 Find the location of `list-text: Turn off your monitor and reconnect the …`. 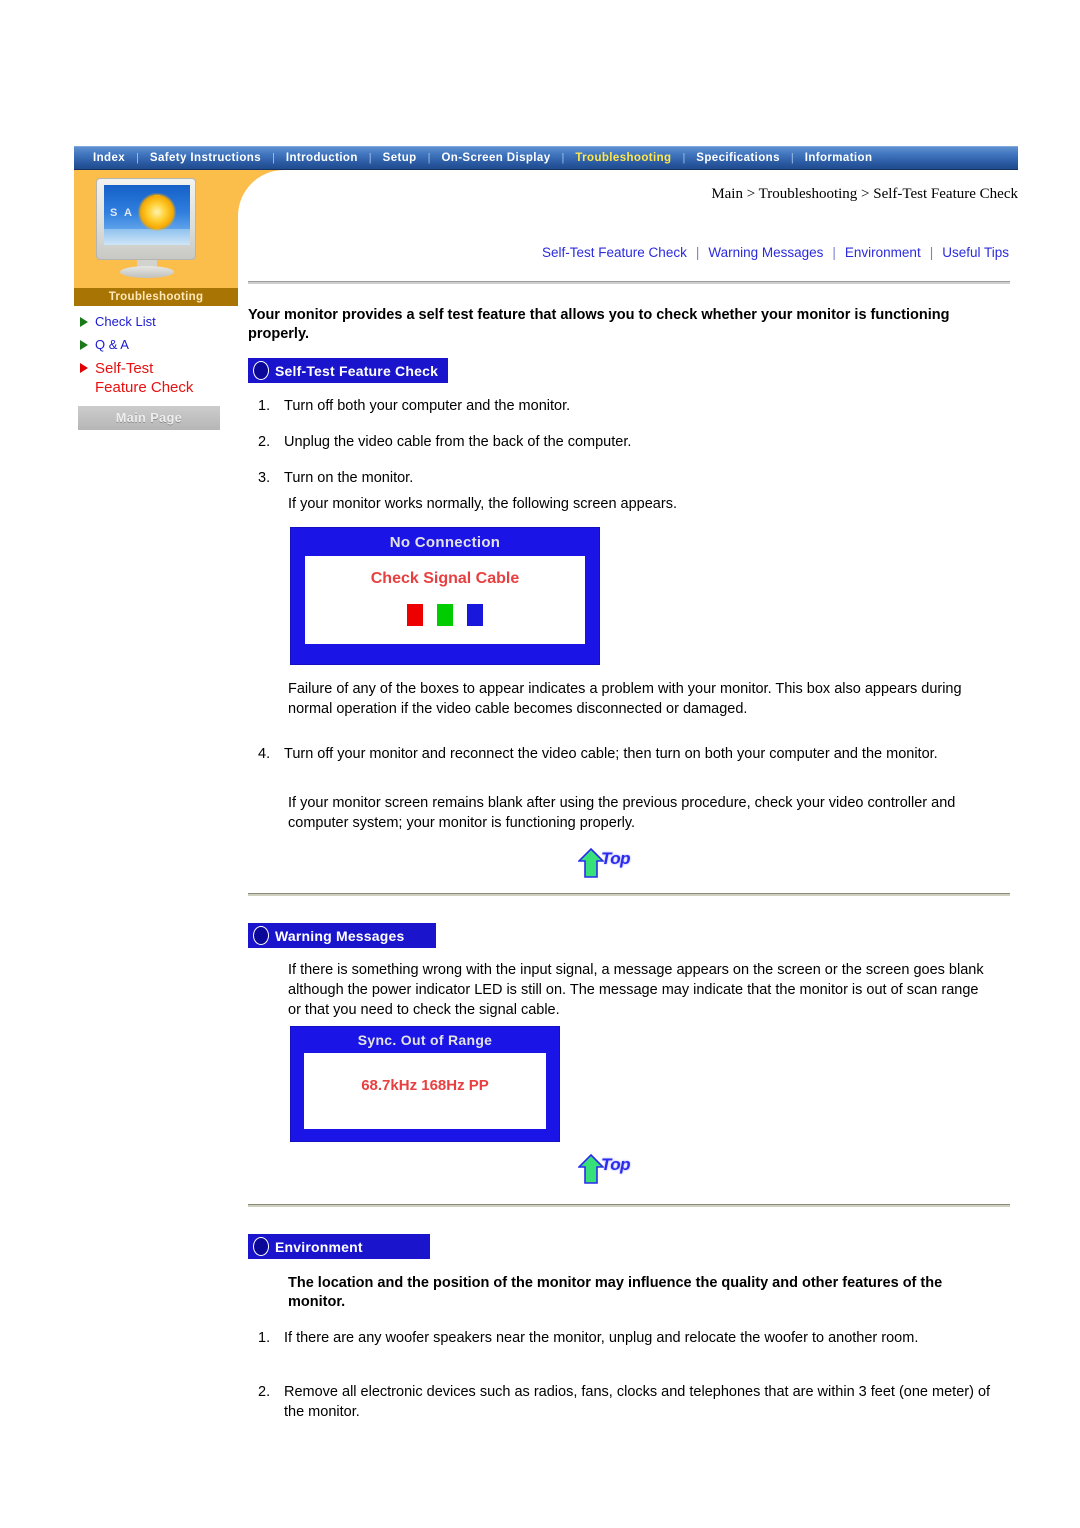

list-text: Turn off your monitor and reconnect the … is located at coordinates (611, 754).